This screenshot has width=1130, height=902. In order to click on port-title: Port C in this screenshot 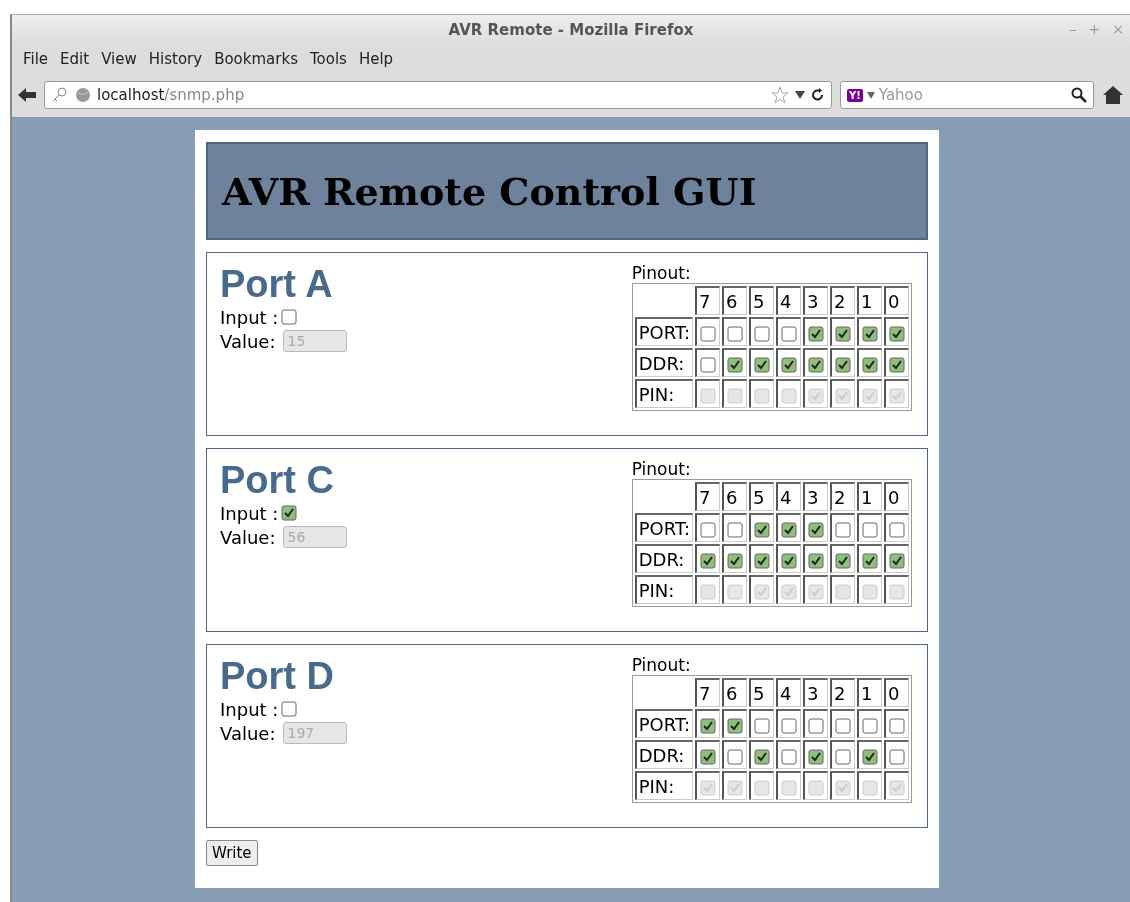, I will do `click(277, 480)`.